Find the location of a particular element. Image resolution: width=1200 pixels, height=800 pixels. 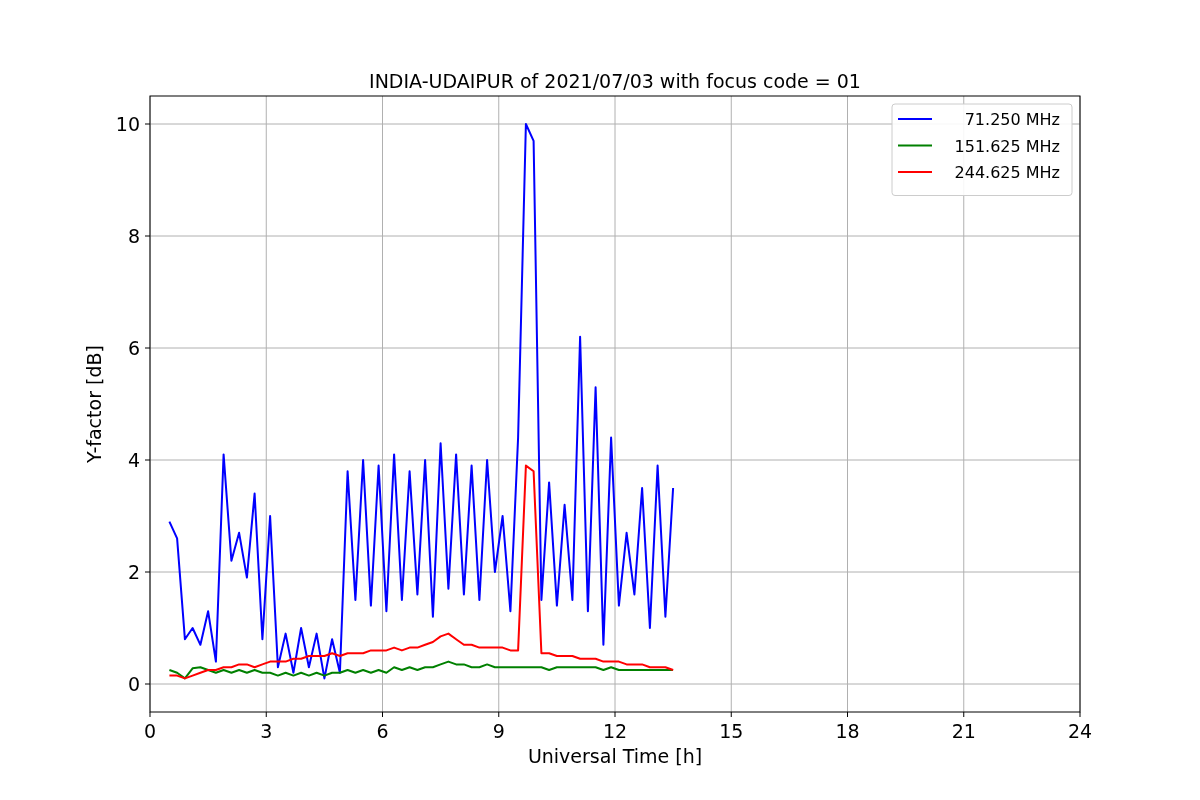

legend-label: 71.250 MHz is located at coordinates (1012, 119).